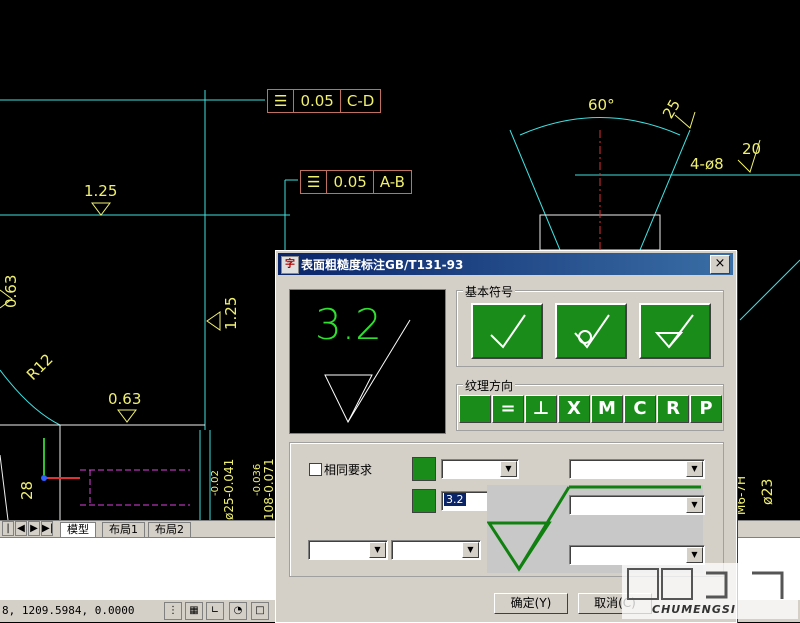 The image size is (800, 623). What do you see at coordinates (673, 409) in the screenshot?
I see `texture-radial-button: R` at bounding box center [673, 409].